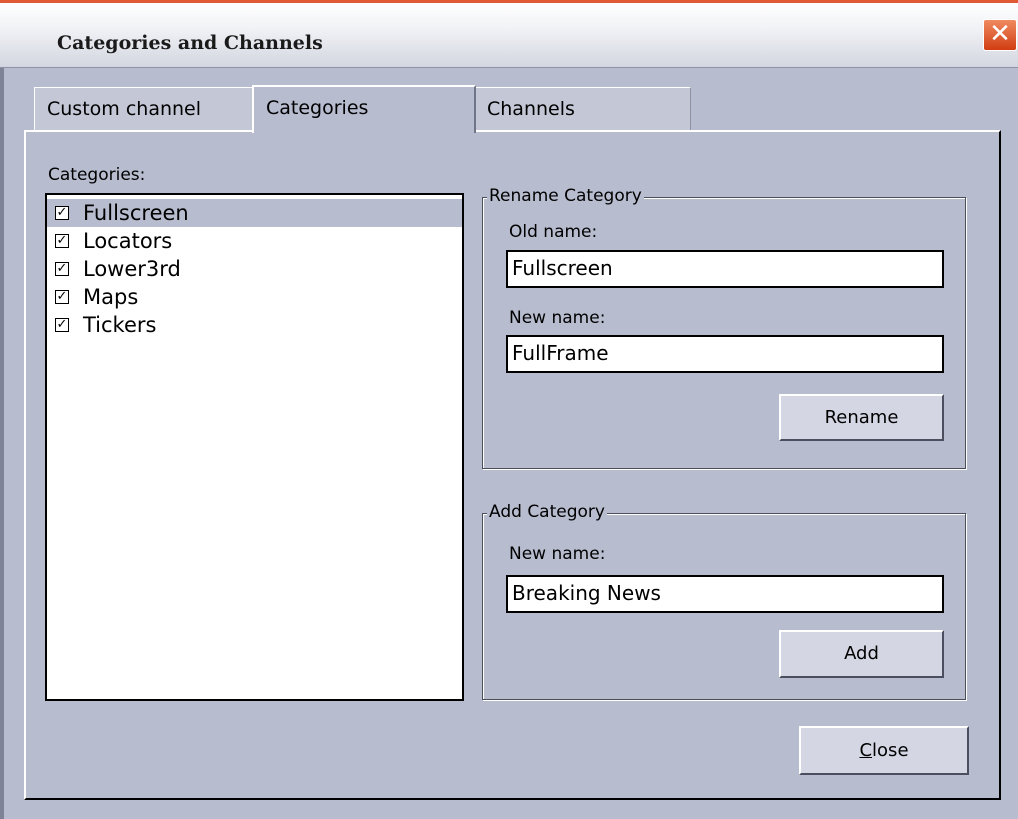 Image resolution: width=1018 pixels, height=819 pixels. I want to click on list-item-fullscreen: ✓ Fullscreen, so click(254, 213).